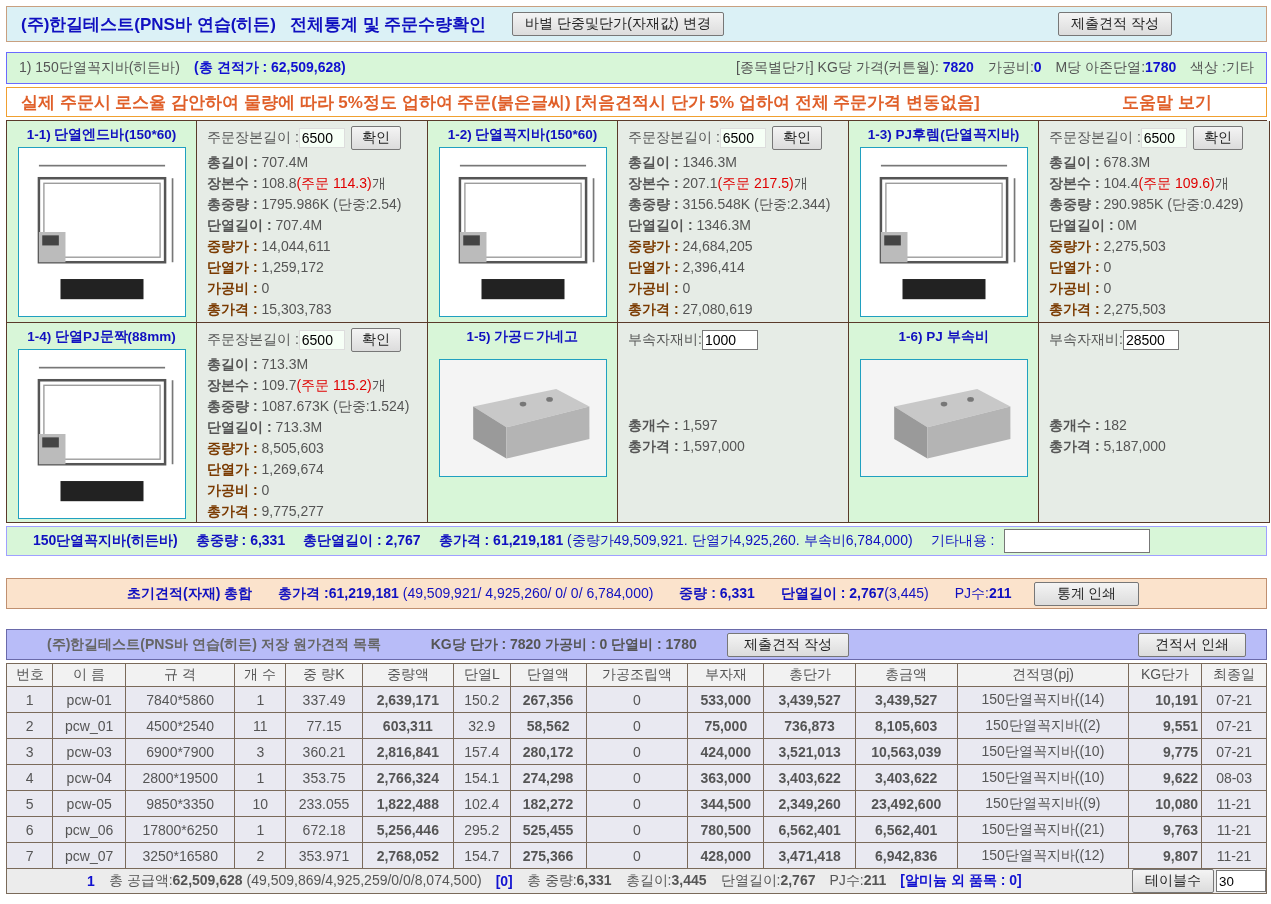 The width and height of the screenshot is (1271, 904). I want to click on table-cell: 8,105,603, so click(906, 725).